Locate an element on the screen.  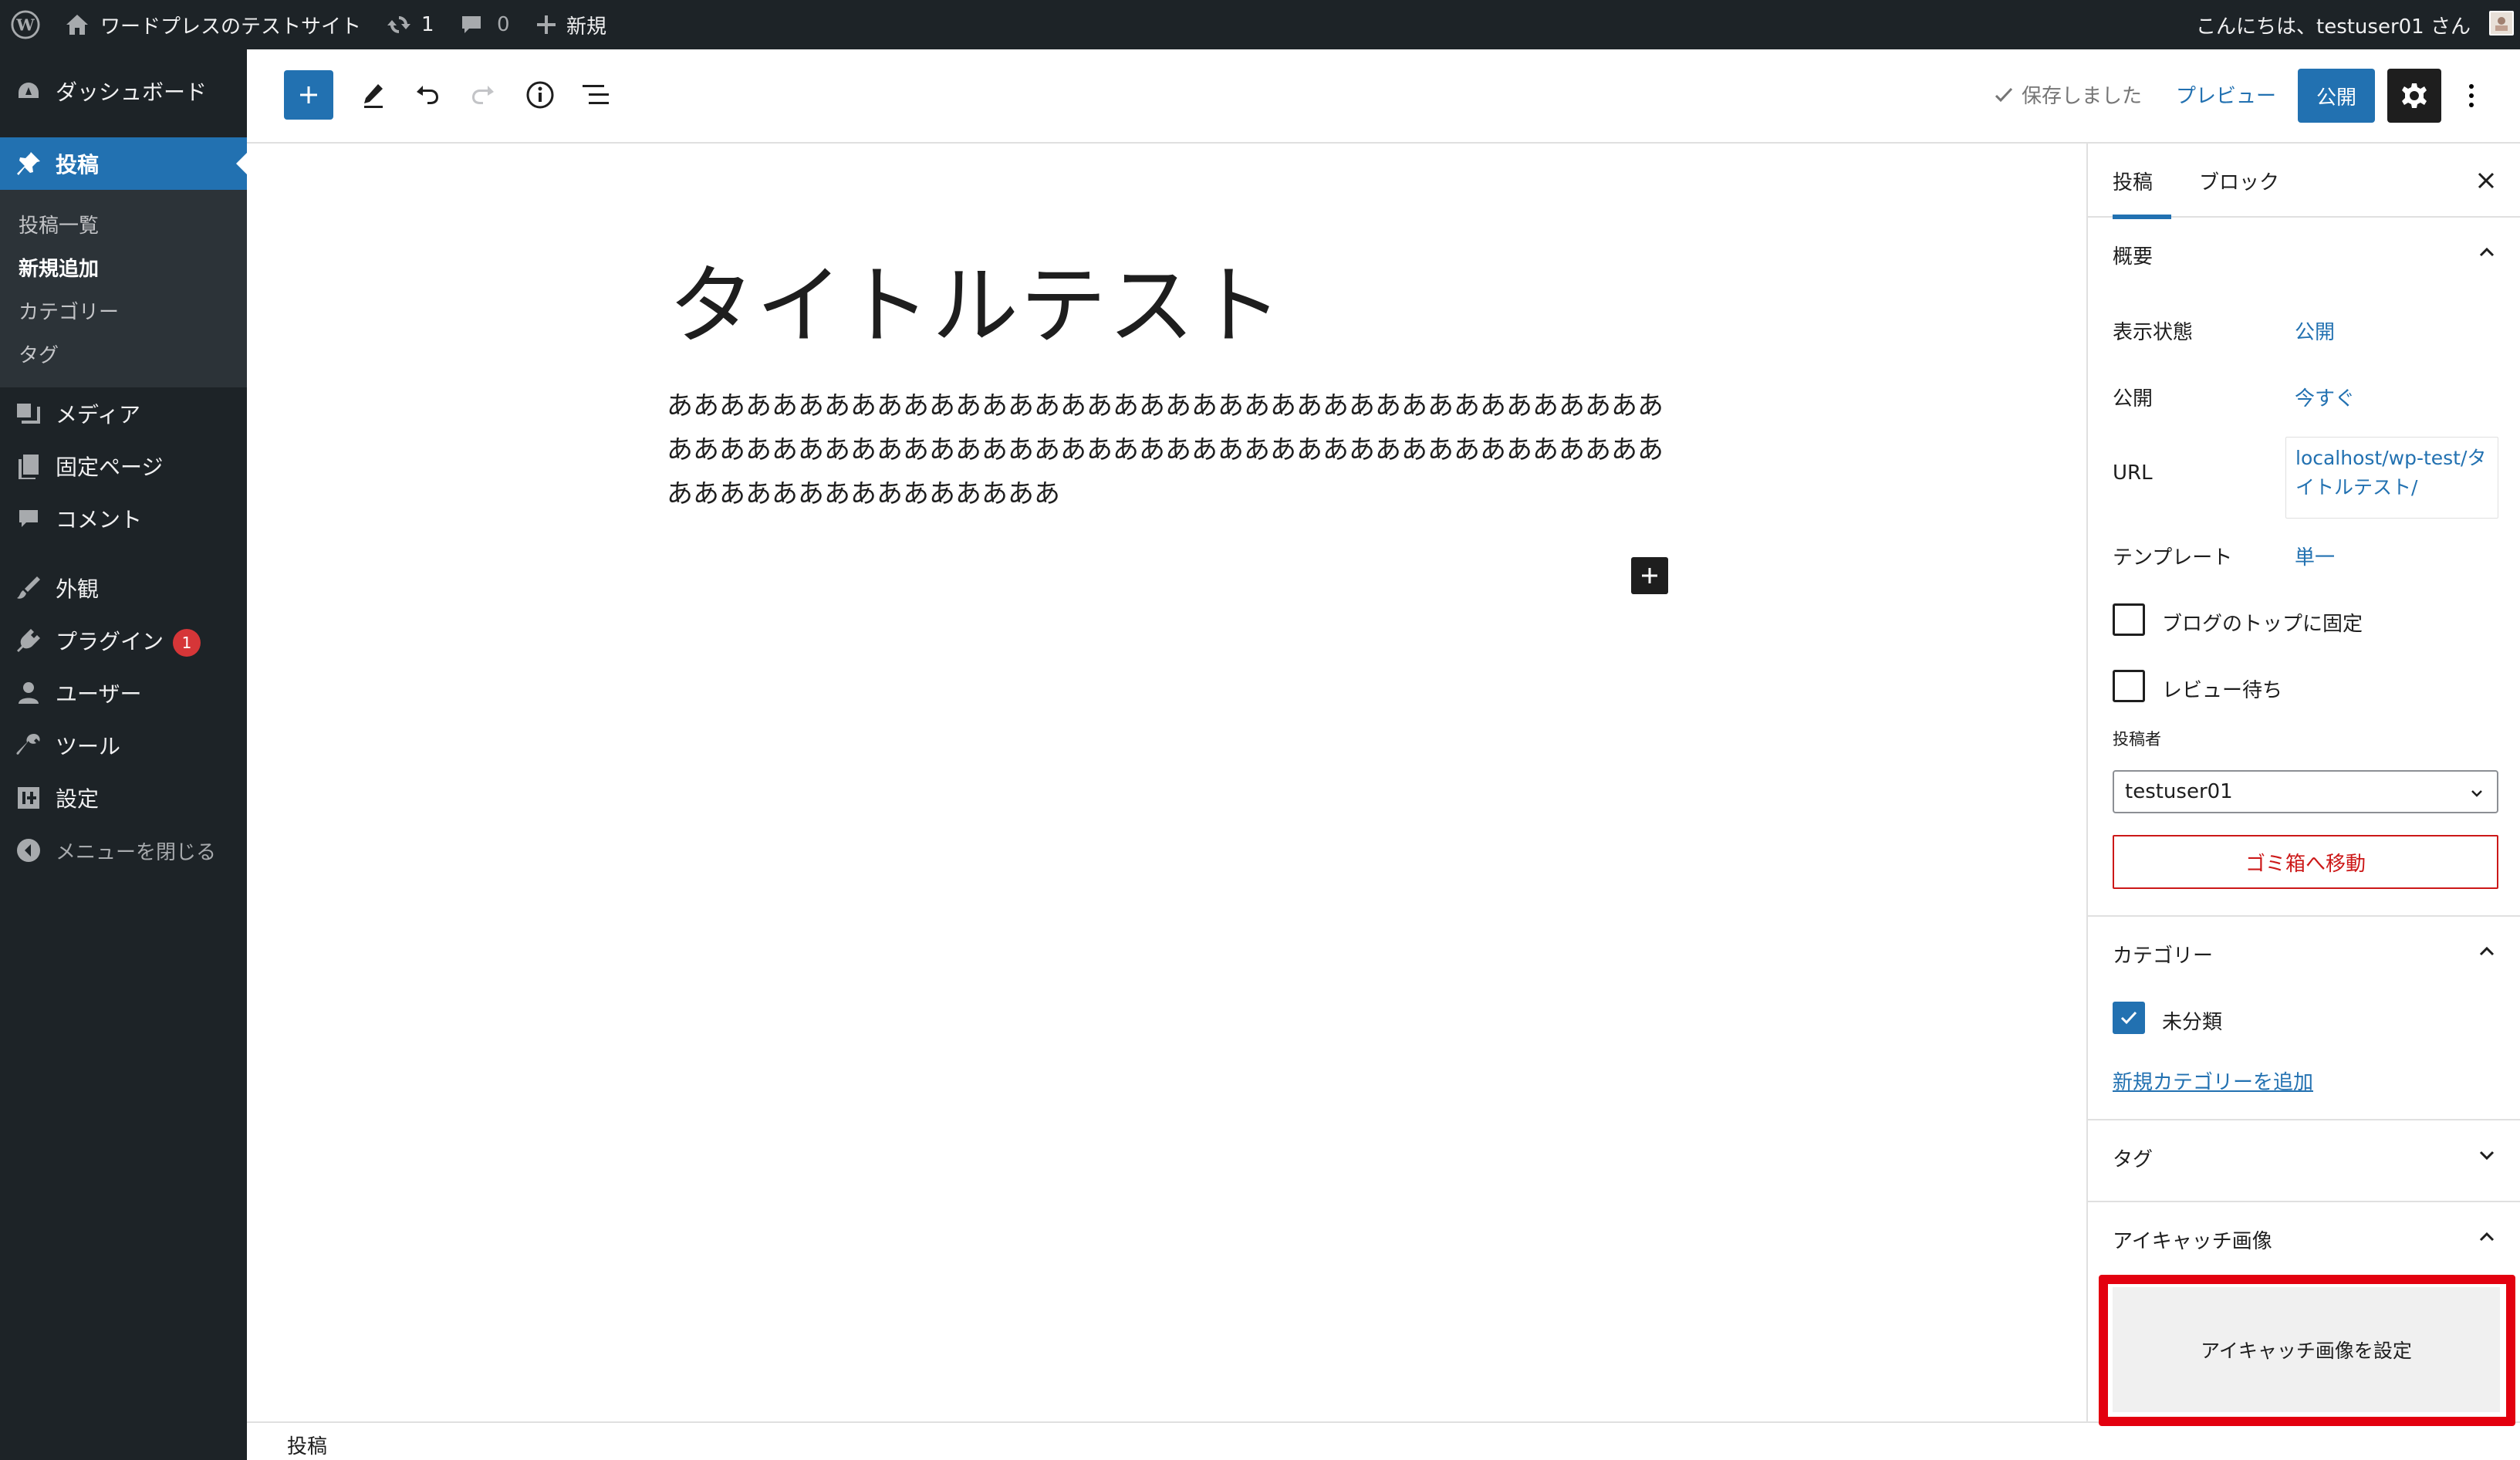
more-options-button is located at coordinates (2471, 96).